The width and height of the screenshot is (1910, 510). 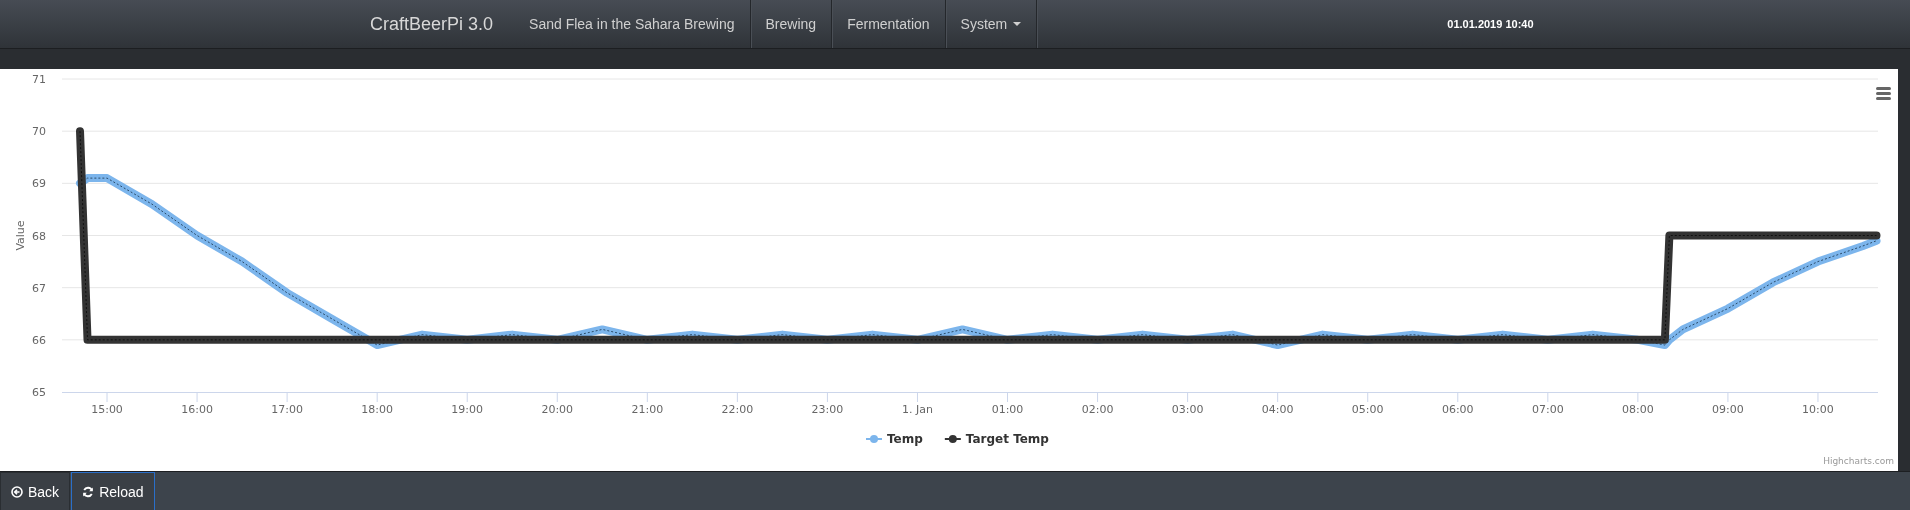 I want to click on axis-label: 03:00, so click(x=1187, y=409).